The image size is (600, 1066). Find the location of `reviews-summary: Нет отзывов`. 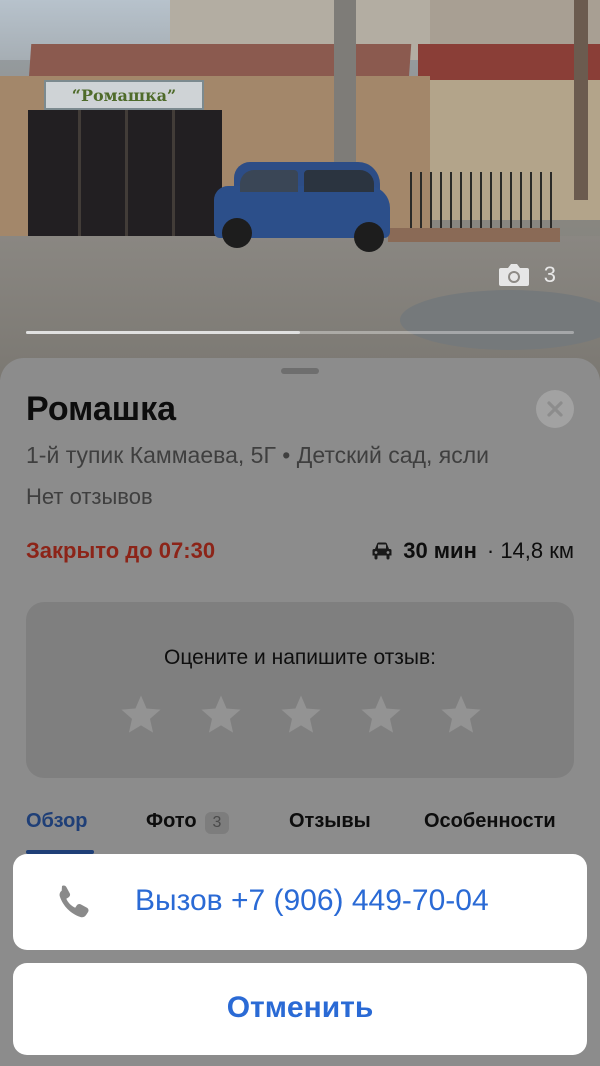

reviews-summary: Нет отзывов is located at coordinates (89, 497).